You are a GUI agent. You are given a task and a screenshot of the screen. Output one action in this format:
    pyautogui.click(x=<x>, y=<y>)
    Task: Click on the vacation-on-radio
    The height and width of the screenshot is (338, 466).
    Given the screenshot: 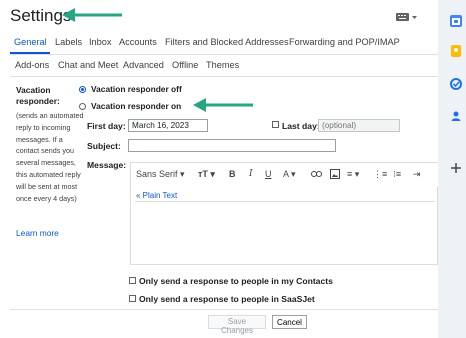 What is the action you would take?
    pyautogui.click(x=82, y=106)
    